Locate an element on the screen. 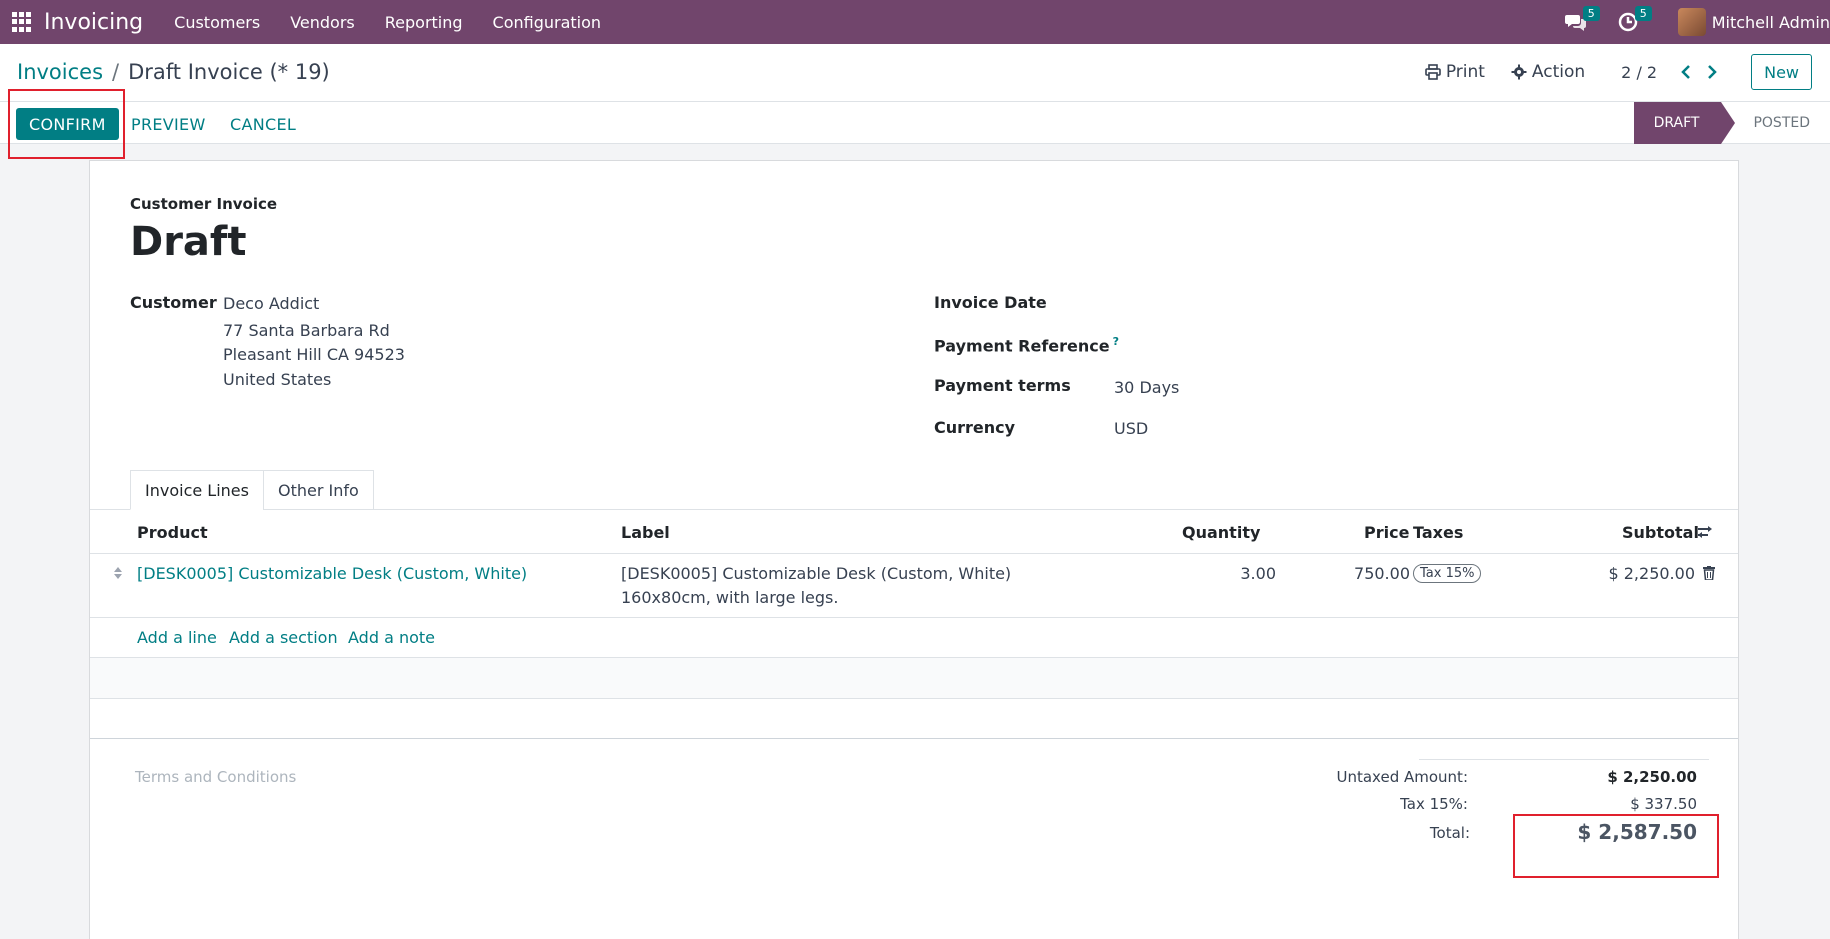 Image resolution: width=1830 pixels, height=939 pixels. trash-icon is located at coordinates (1709, 573).